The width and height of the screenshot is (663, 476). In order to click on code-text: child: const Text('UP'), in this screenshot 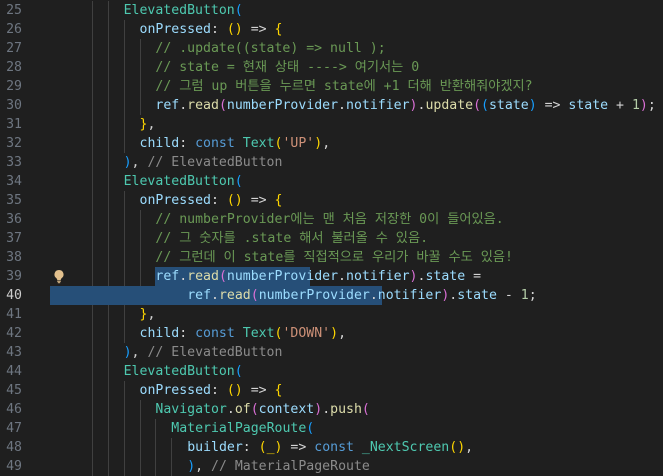, I will do `click(235, 143)`.